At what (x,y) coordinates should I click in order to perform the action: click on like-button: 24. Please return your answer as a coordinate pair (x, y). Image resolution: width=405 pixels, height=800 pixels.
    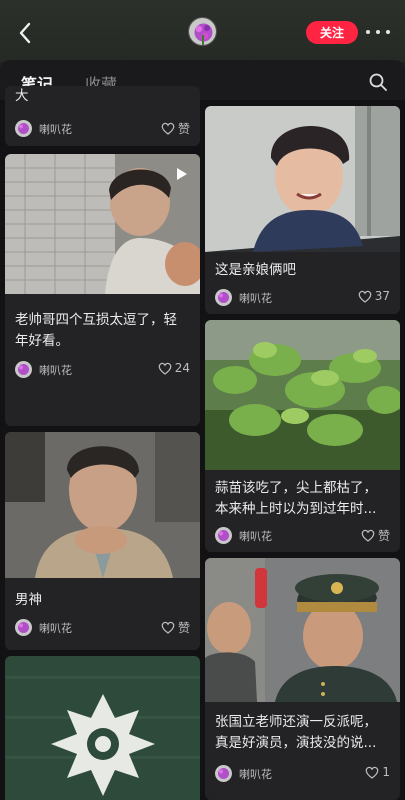
    Looking at the image, I should click on (174, 368).